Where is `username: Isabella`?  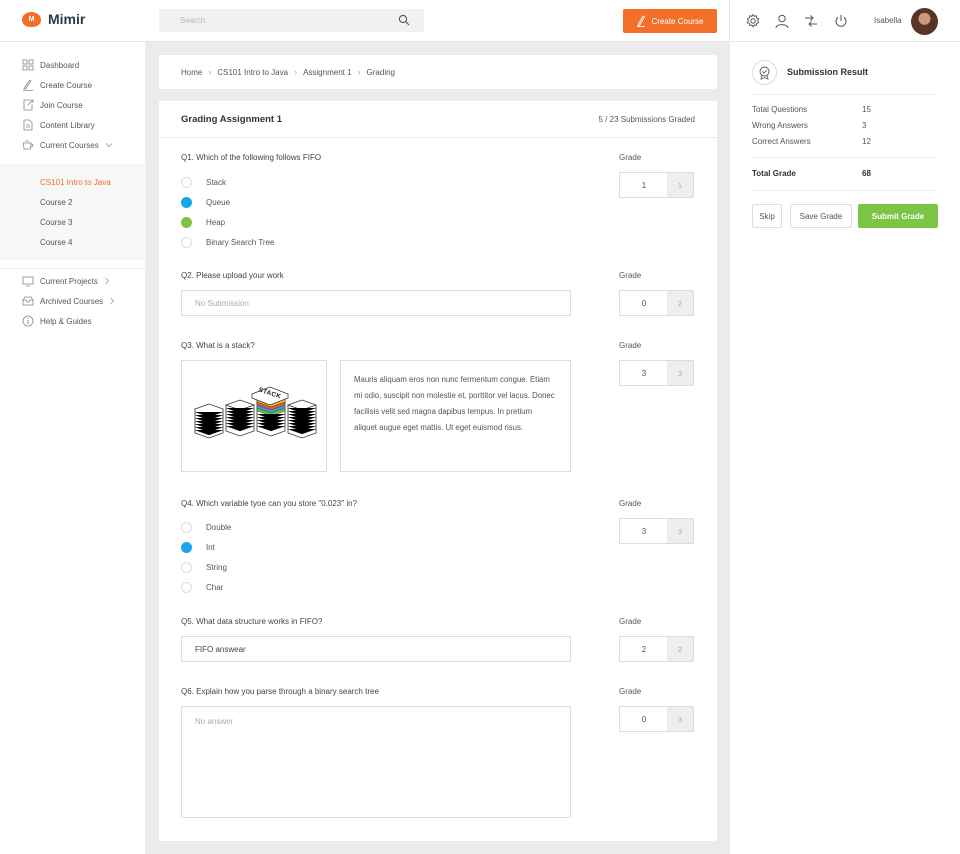 username: Isabella is located at coordinates (888, 20).